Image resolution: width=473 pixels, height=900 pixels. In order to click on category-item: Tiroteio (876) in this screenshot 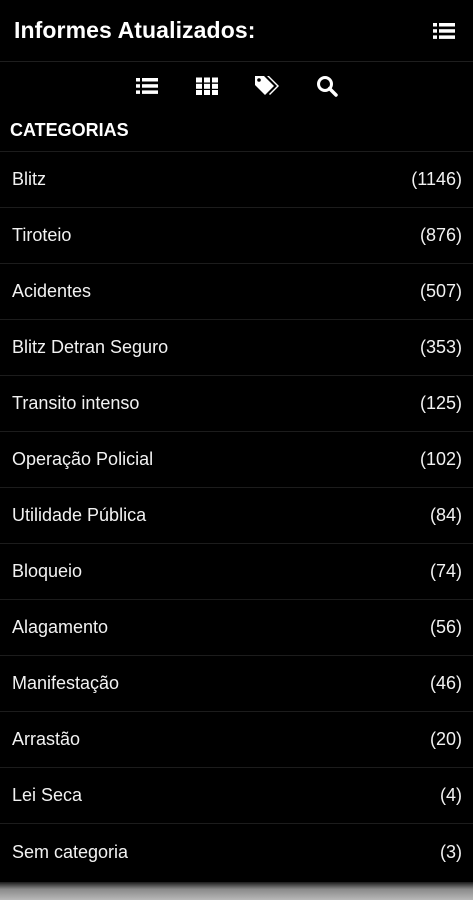, I will do `click(236, 236)`.